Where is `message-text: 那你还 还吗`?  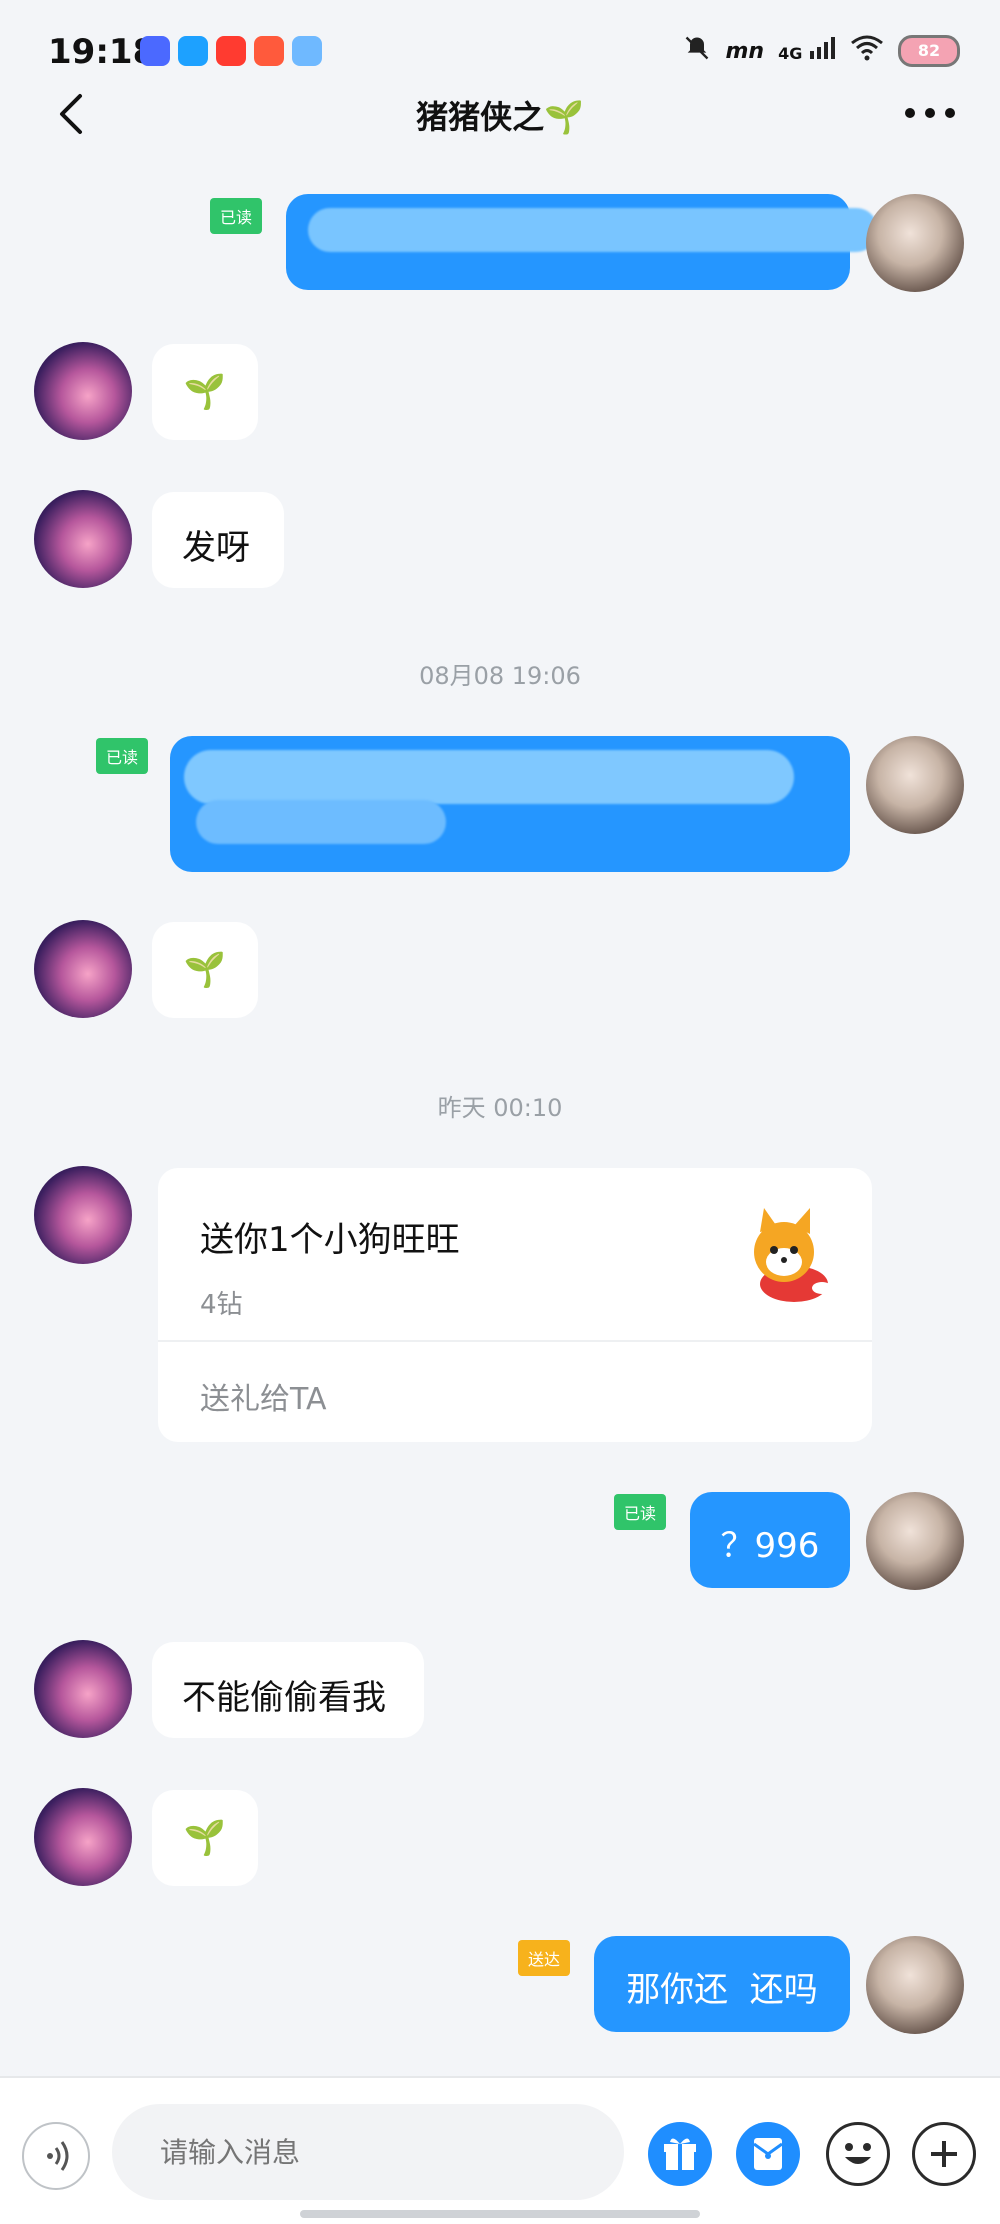 message-text: 那你还 还吗 is located at coordinates (722, 1990).